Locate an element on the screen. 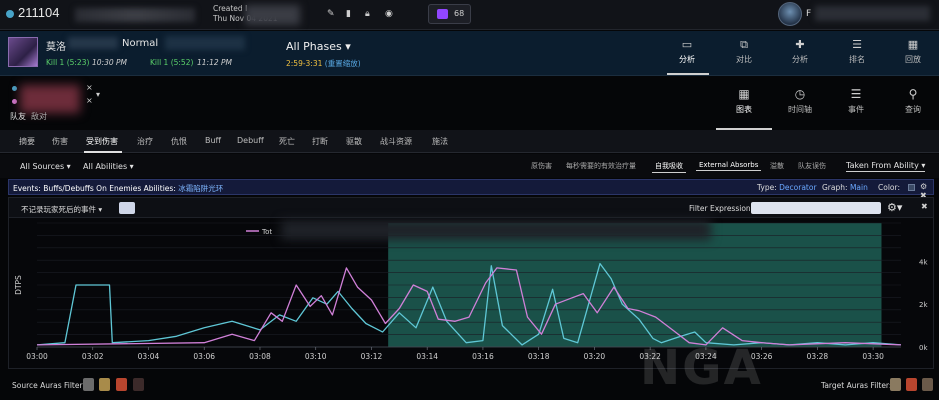  x-tick-label: 03:02 is located at coordinates (93, 356).